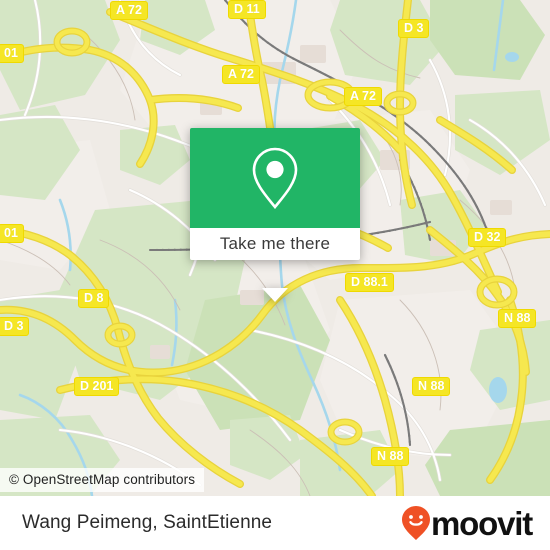  I want to click on callout-header, so click(275, 178).